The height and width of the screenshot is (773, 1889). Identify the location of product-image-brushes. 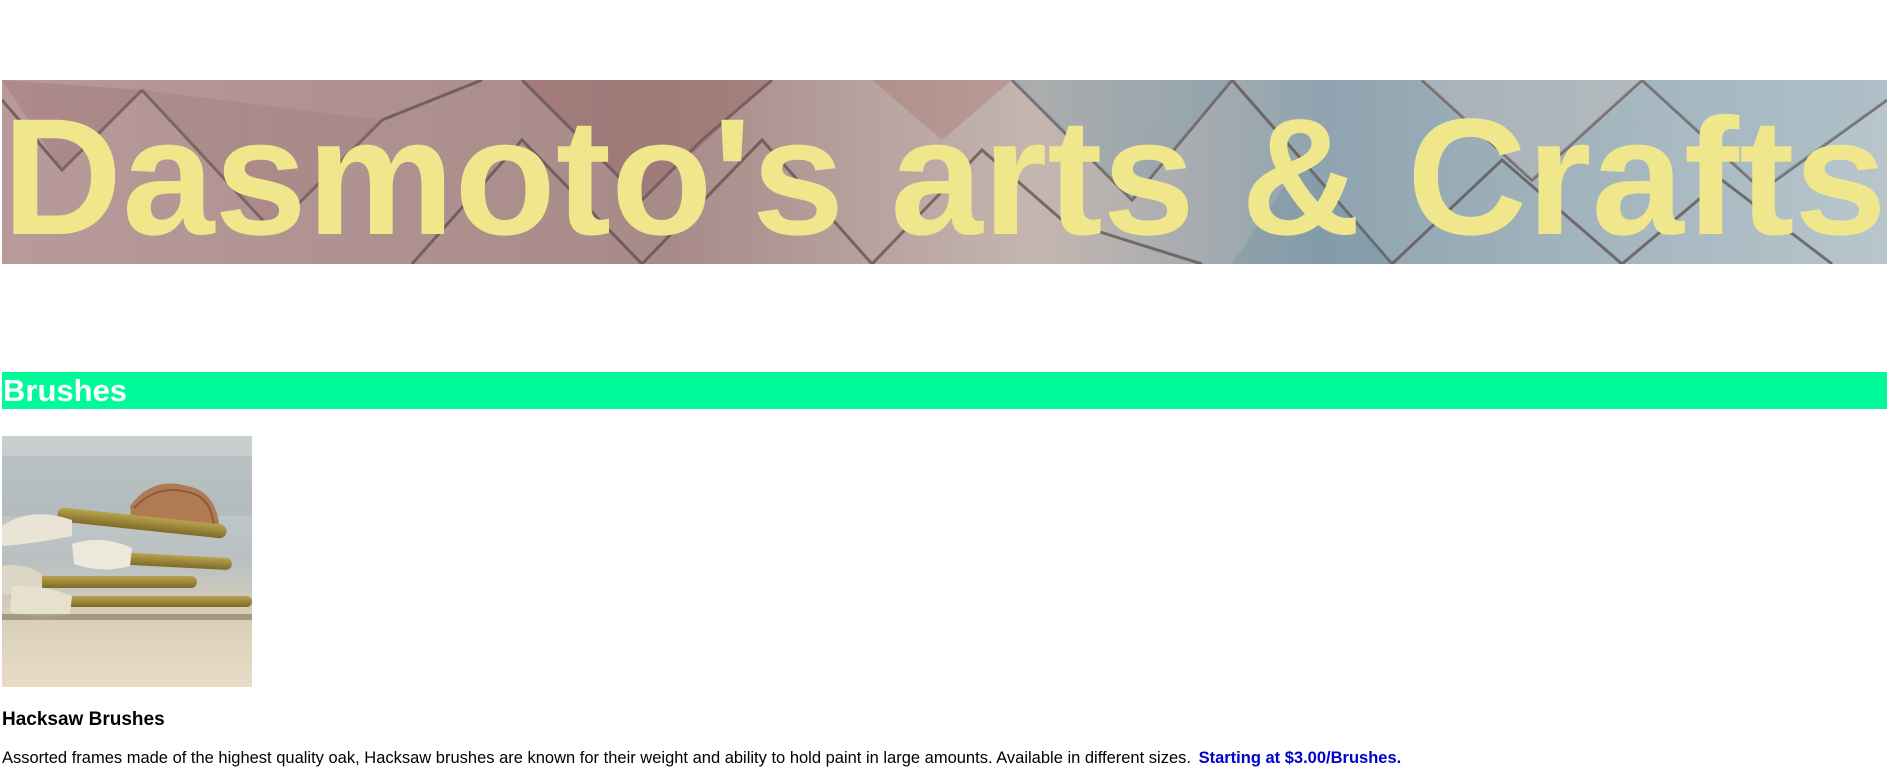
(127, 561).